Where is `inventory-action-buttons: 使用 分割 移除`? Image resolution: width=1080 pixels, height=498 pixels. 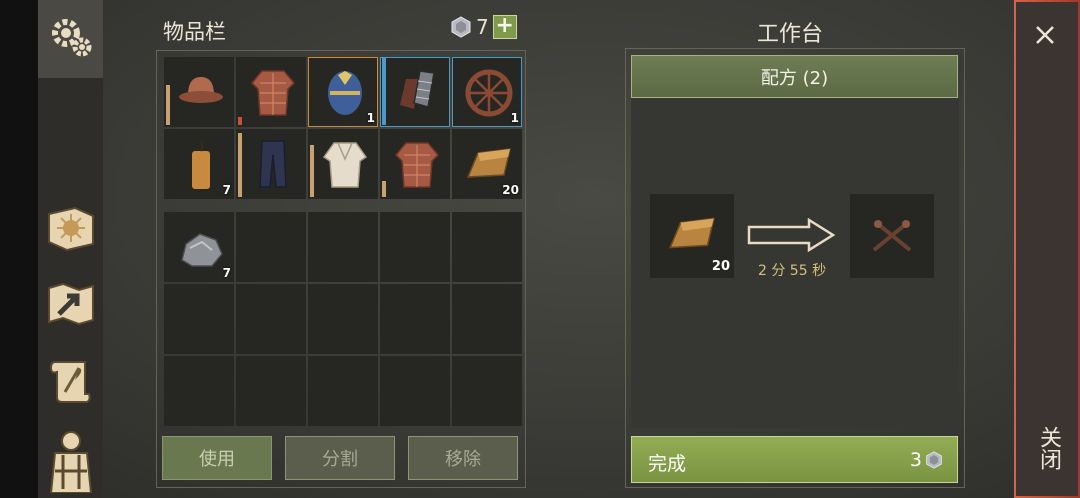 inventory-action-buttons: 使用 分割 移除 is located at coordinates (340, 458).